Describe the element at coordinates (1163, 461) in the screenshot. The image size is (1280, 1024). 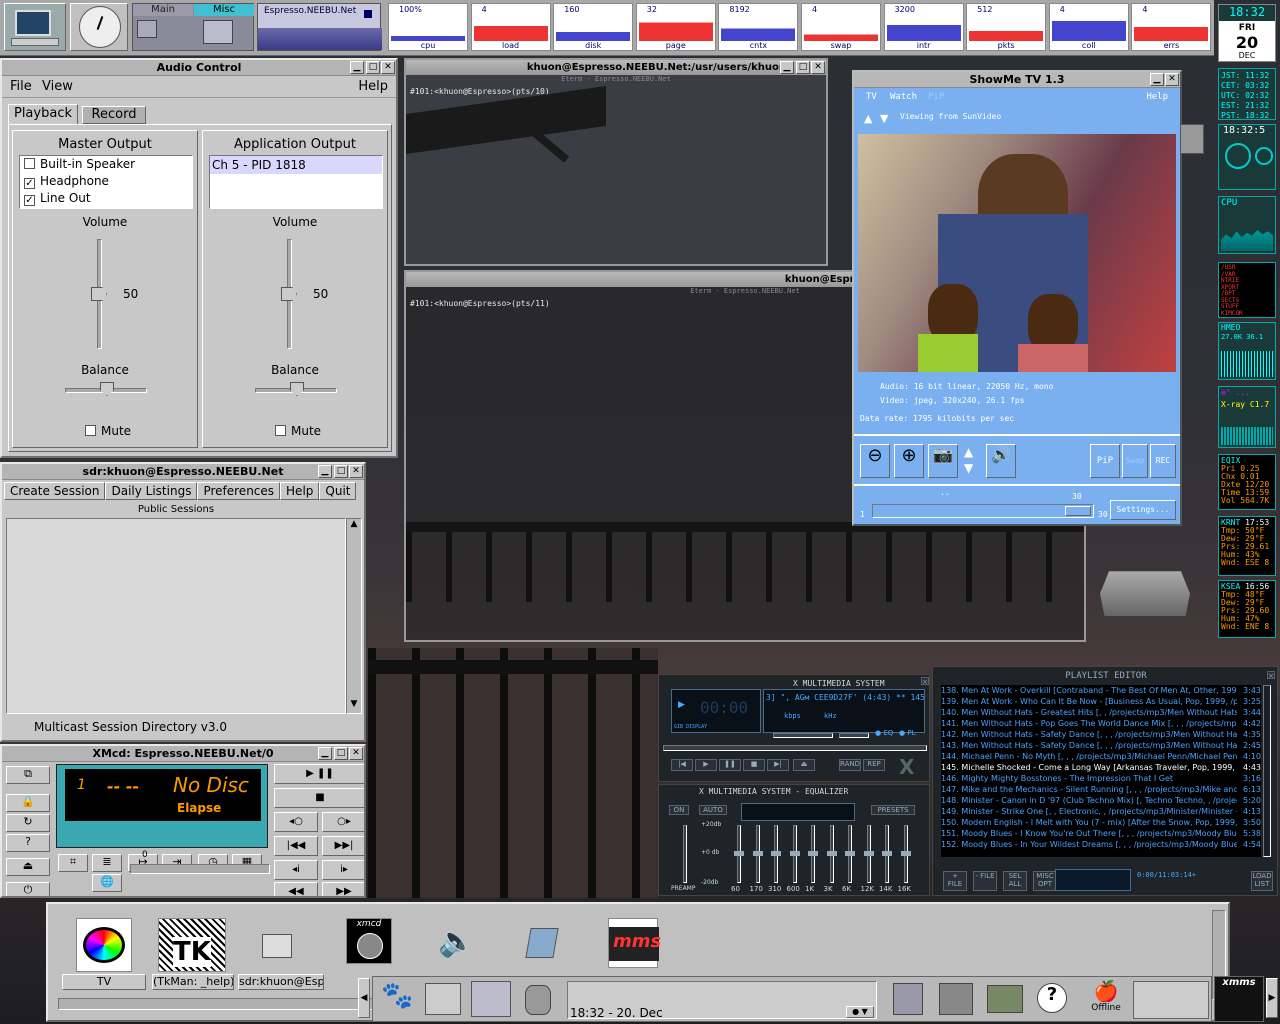
I see `rec-button: REC` at that location.